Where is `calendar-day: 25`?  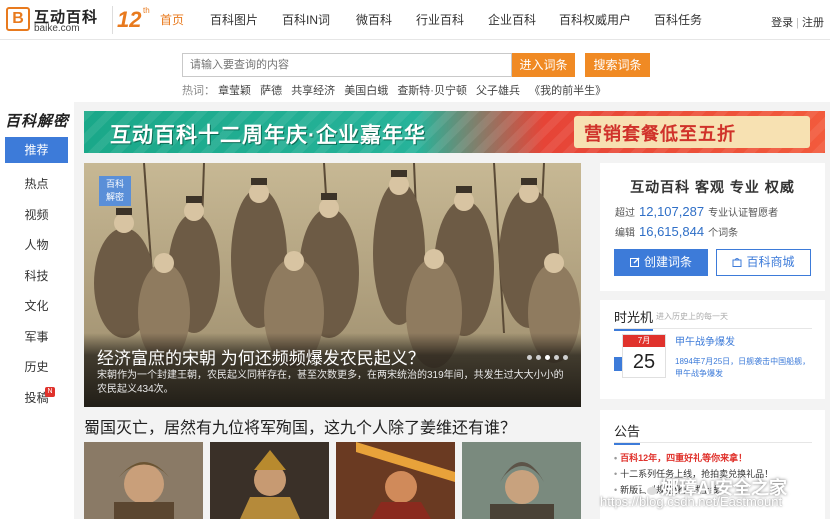 calendar-day: 25 is located at coordinates (644, 362).